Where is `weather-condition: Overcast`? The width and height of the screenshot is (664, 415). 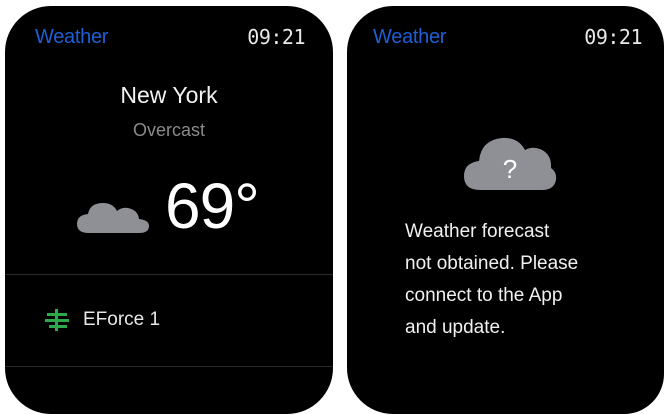 weather-condition: Overcast is located at coordinates (169, 130).